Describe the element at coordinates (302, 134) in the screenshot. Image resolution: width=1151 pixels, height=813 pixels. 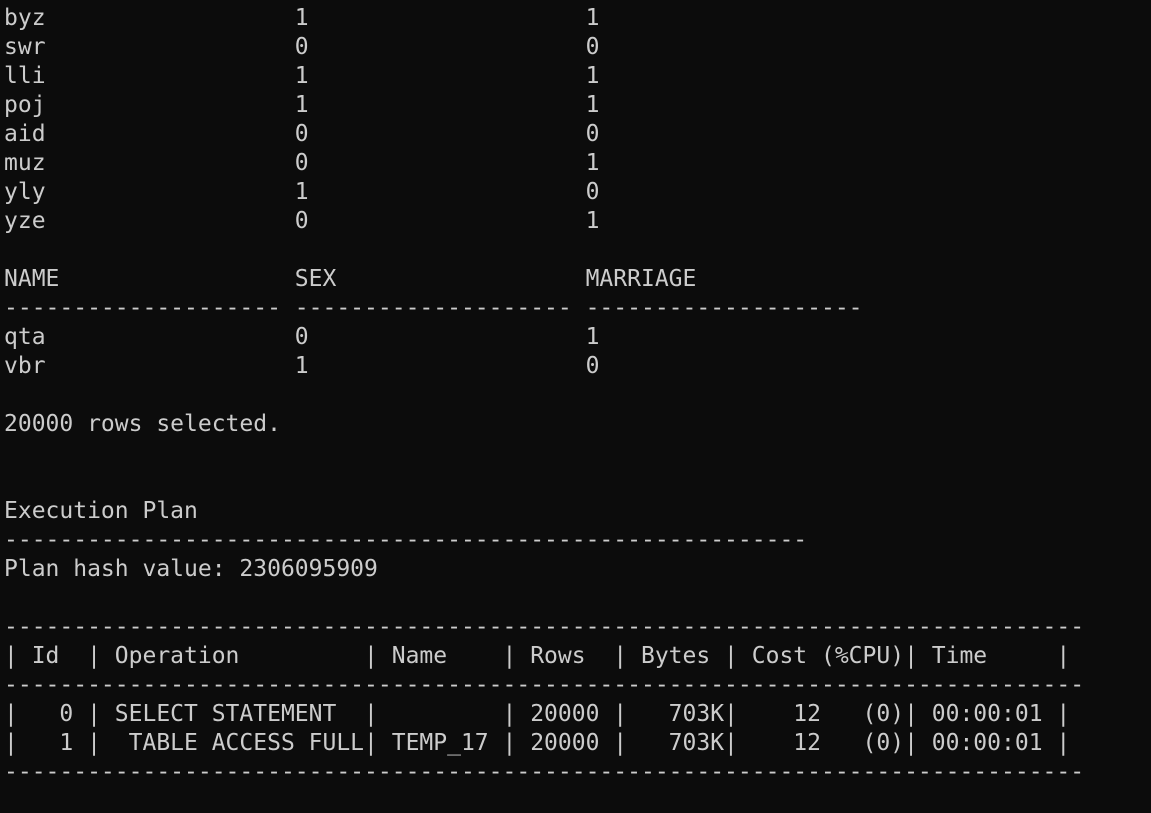
I see `result-row: aid 0 0` at that location.